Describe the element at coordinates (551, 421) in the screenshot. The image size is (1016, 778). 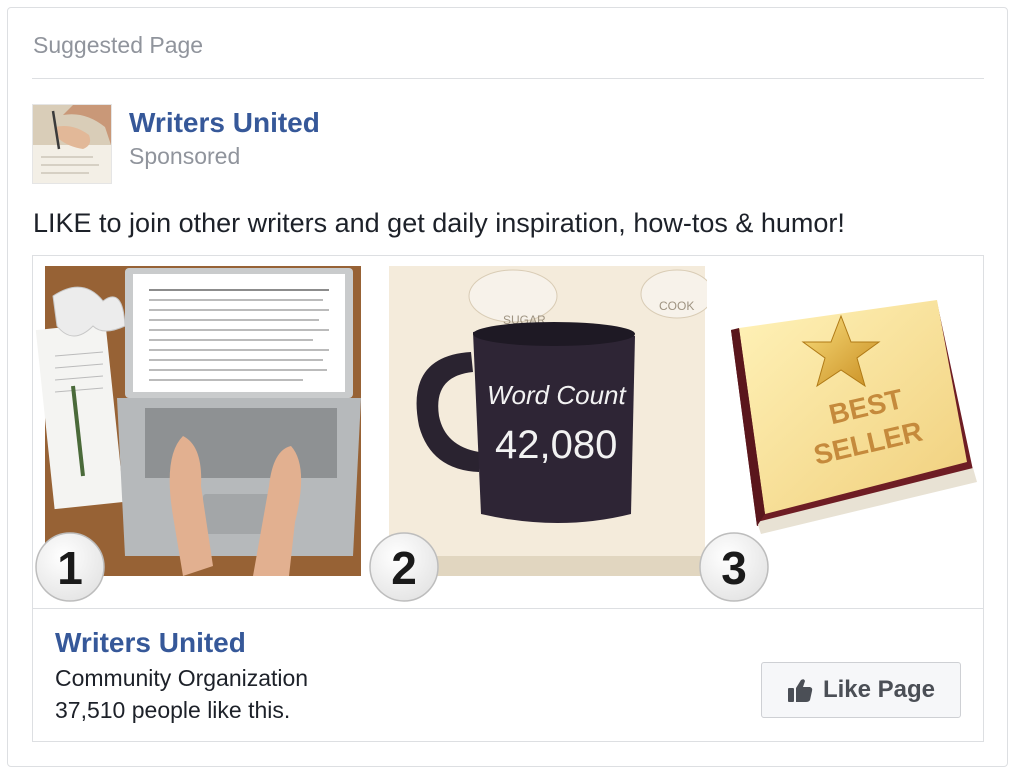
I see `word-count-mug-image: SUGAR COOK Word Count 42,080` at that location.